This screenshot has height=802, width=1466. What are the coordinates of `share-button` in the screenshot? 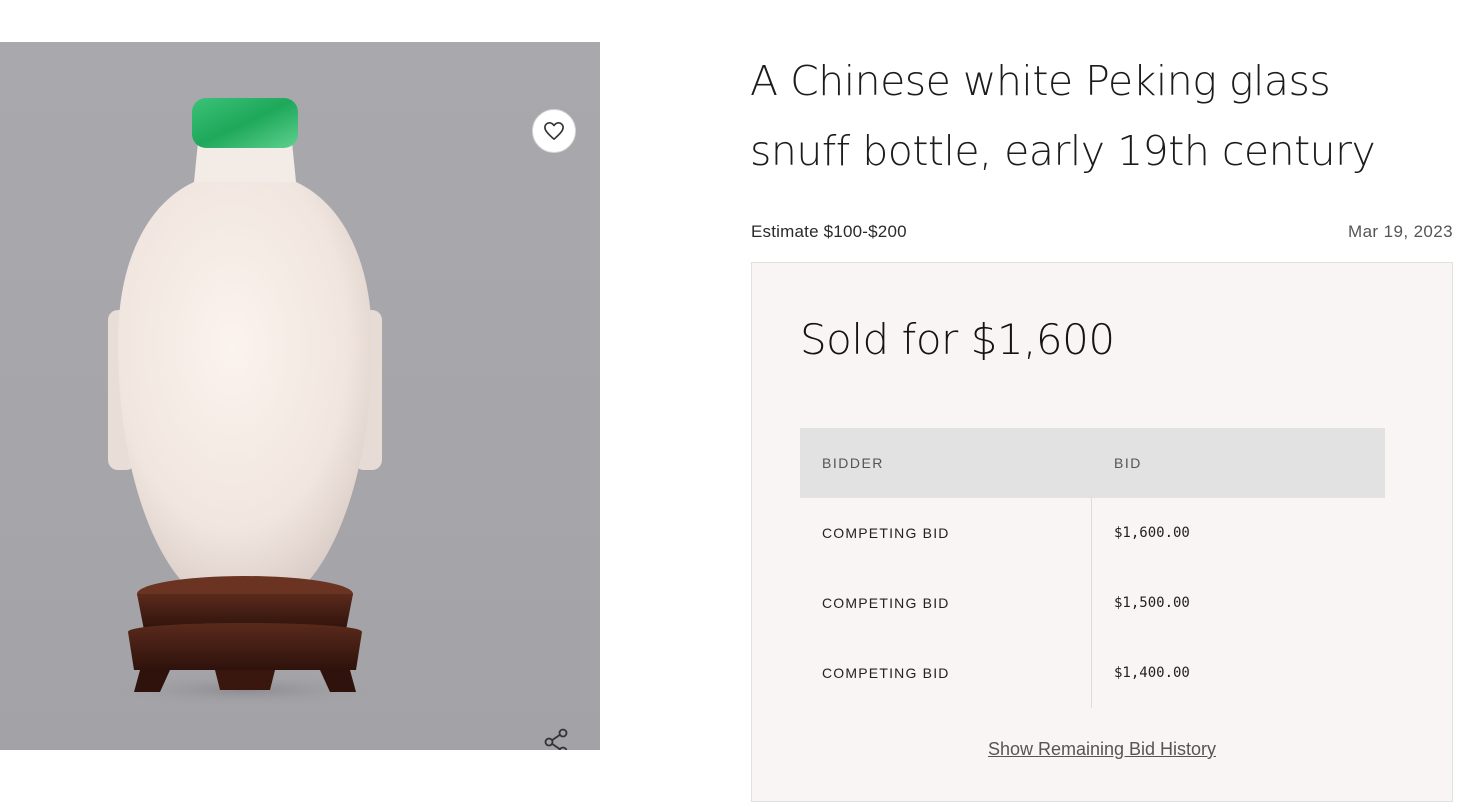 It's located at (556, 738).